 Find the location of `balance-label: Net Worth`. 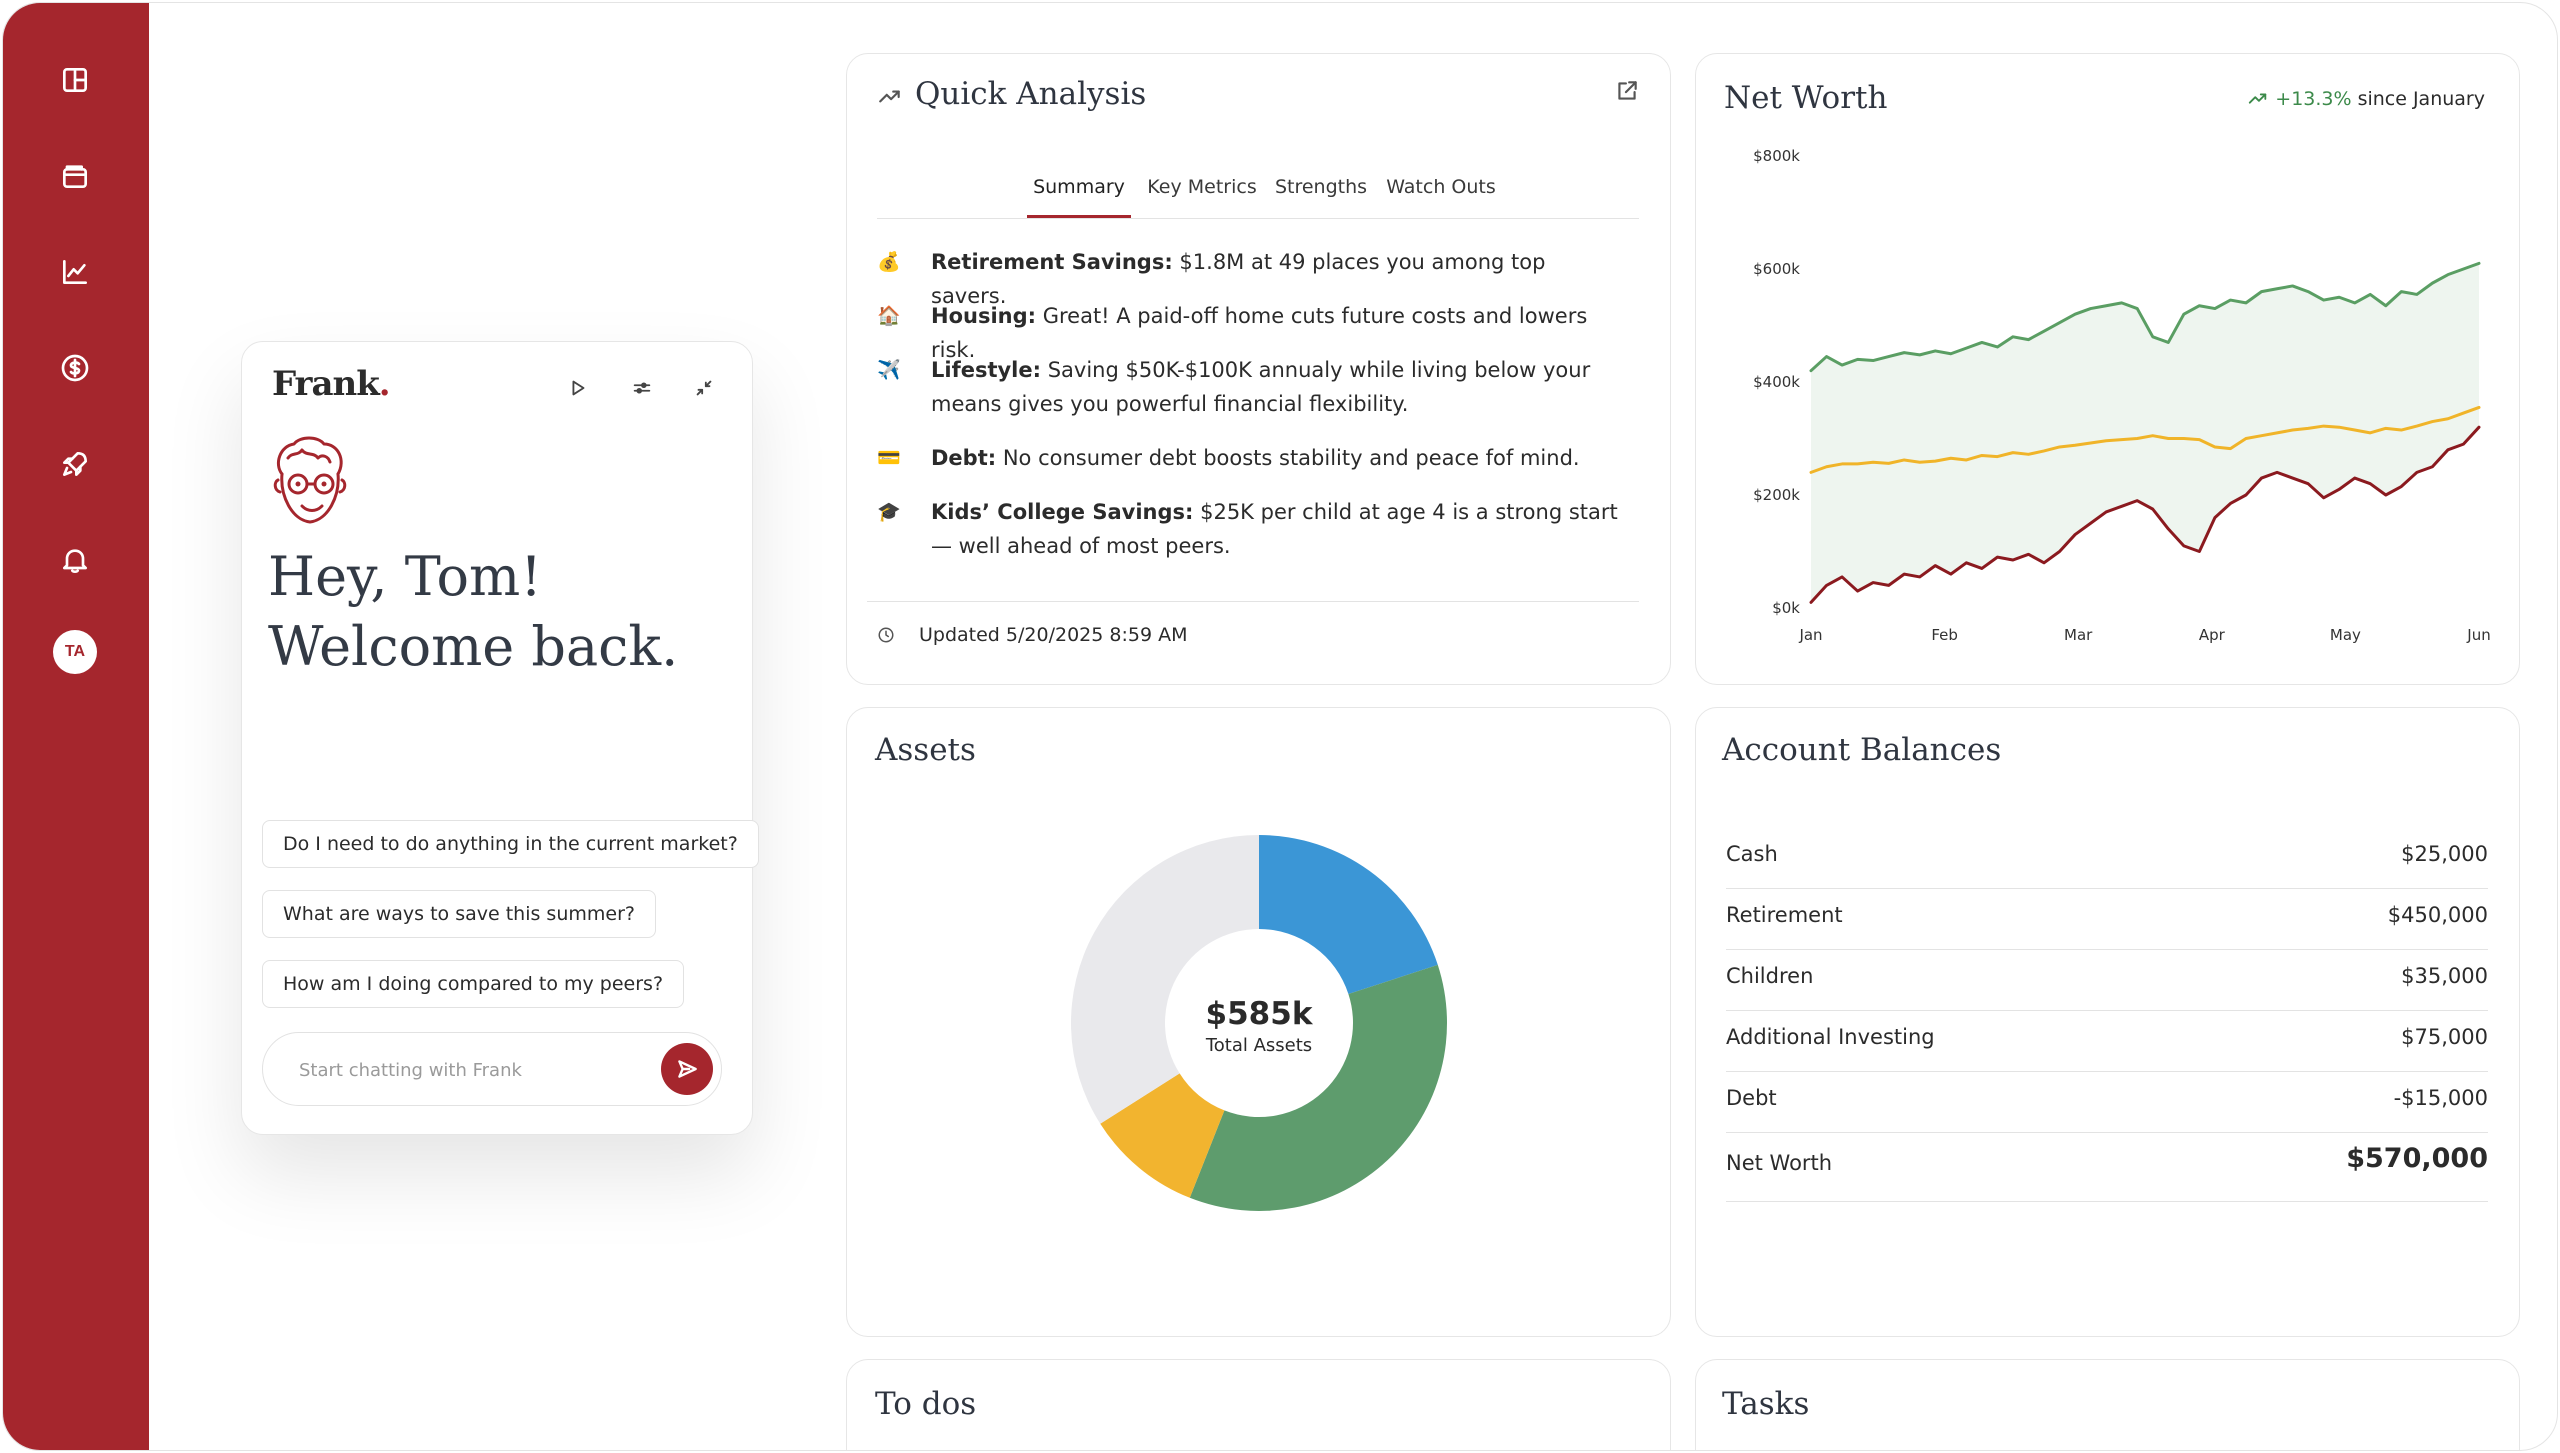

balance-label: Net Worth is located at coordinates (1779, 1163).